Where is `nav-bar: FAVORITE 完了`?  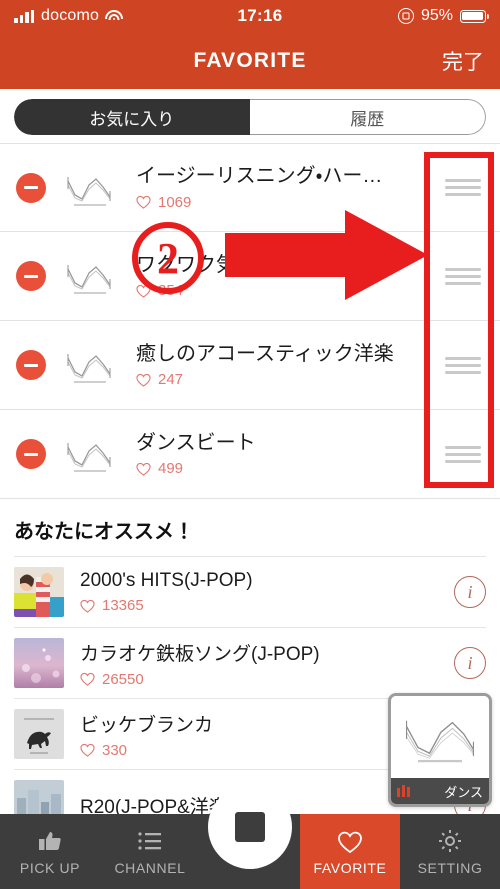
nav-bar: FAVORITE 完了 is located at coordinates (250, 60).